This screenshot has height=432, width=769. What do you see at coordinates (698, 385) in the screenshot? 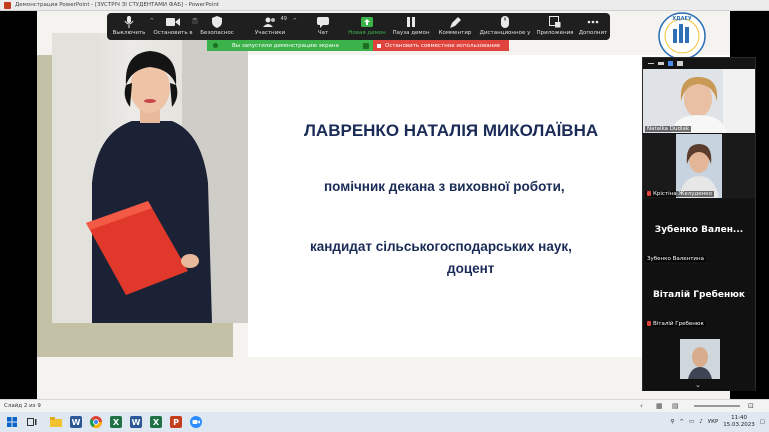
I see `chevron-down-icon: ⌄` at bounding box center [698, 385].